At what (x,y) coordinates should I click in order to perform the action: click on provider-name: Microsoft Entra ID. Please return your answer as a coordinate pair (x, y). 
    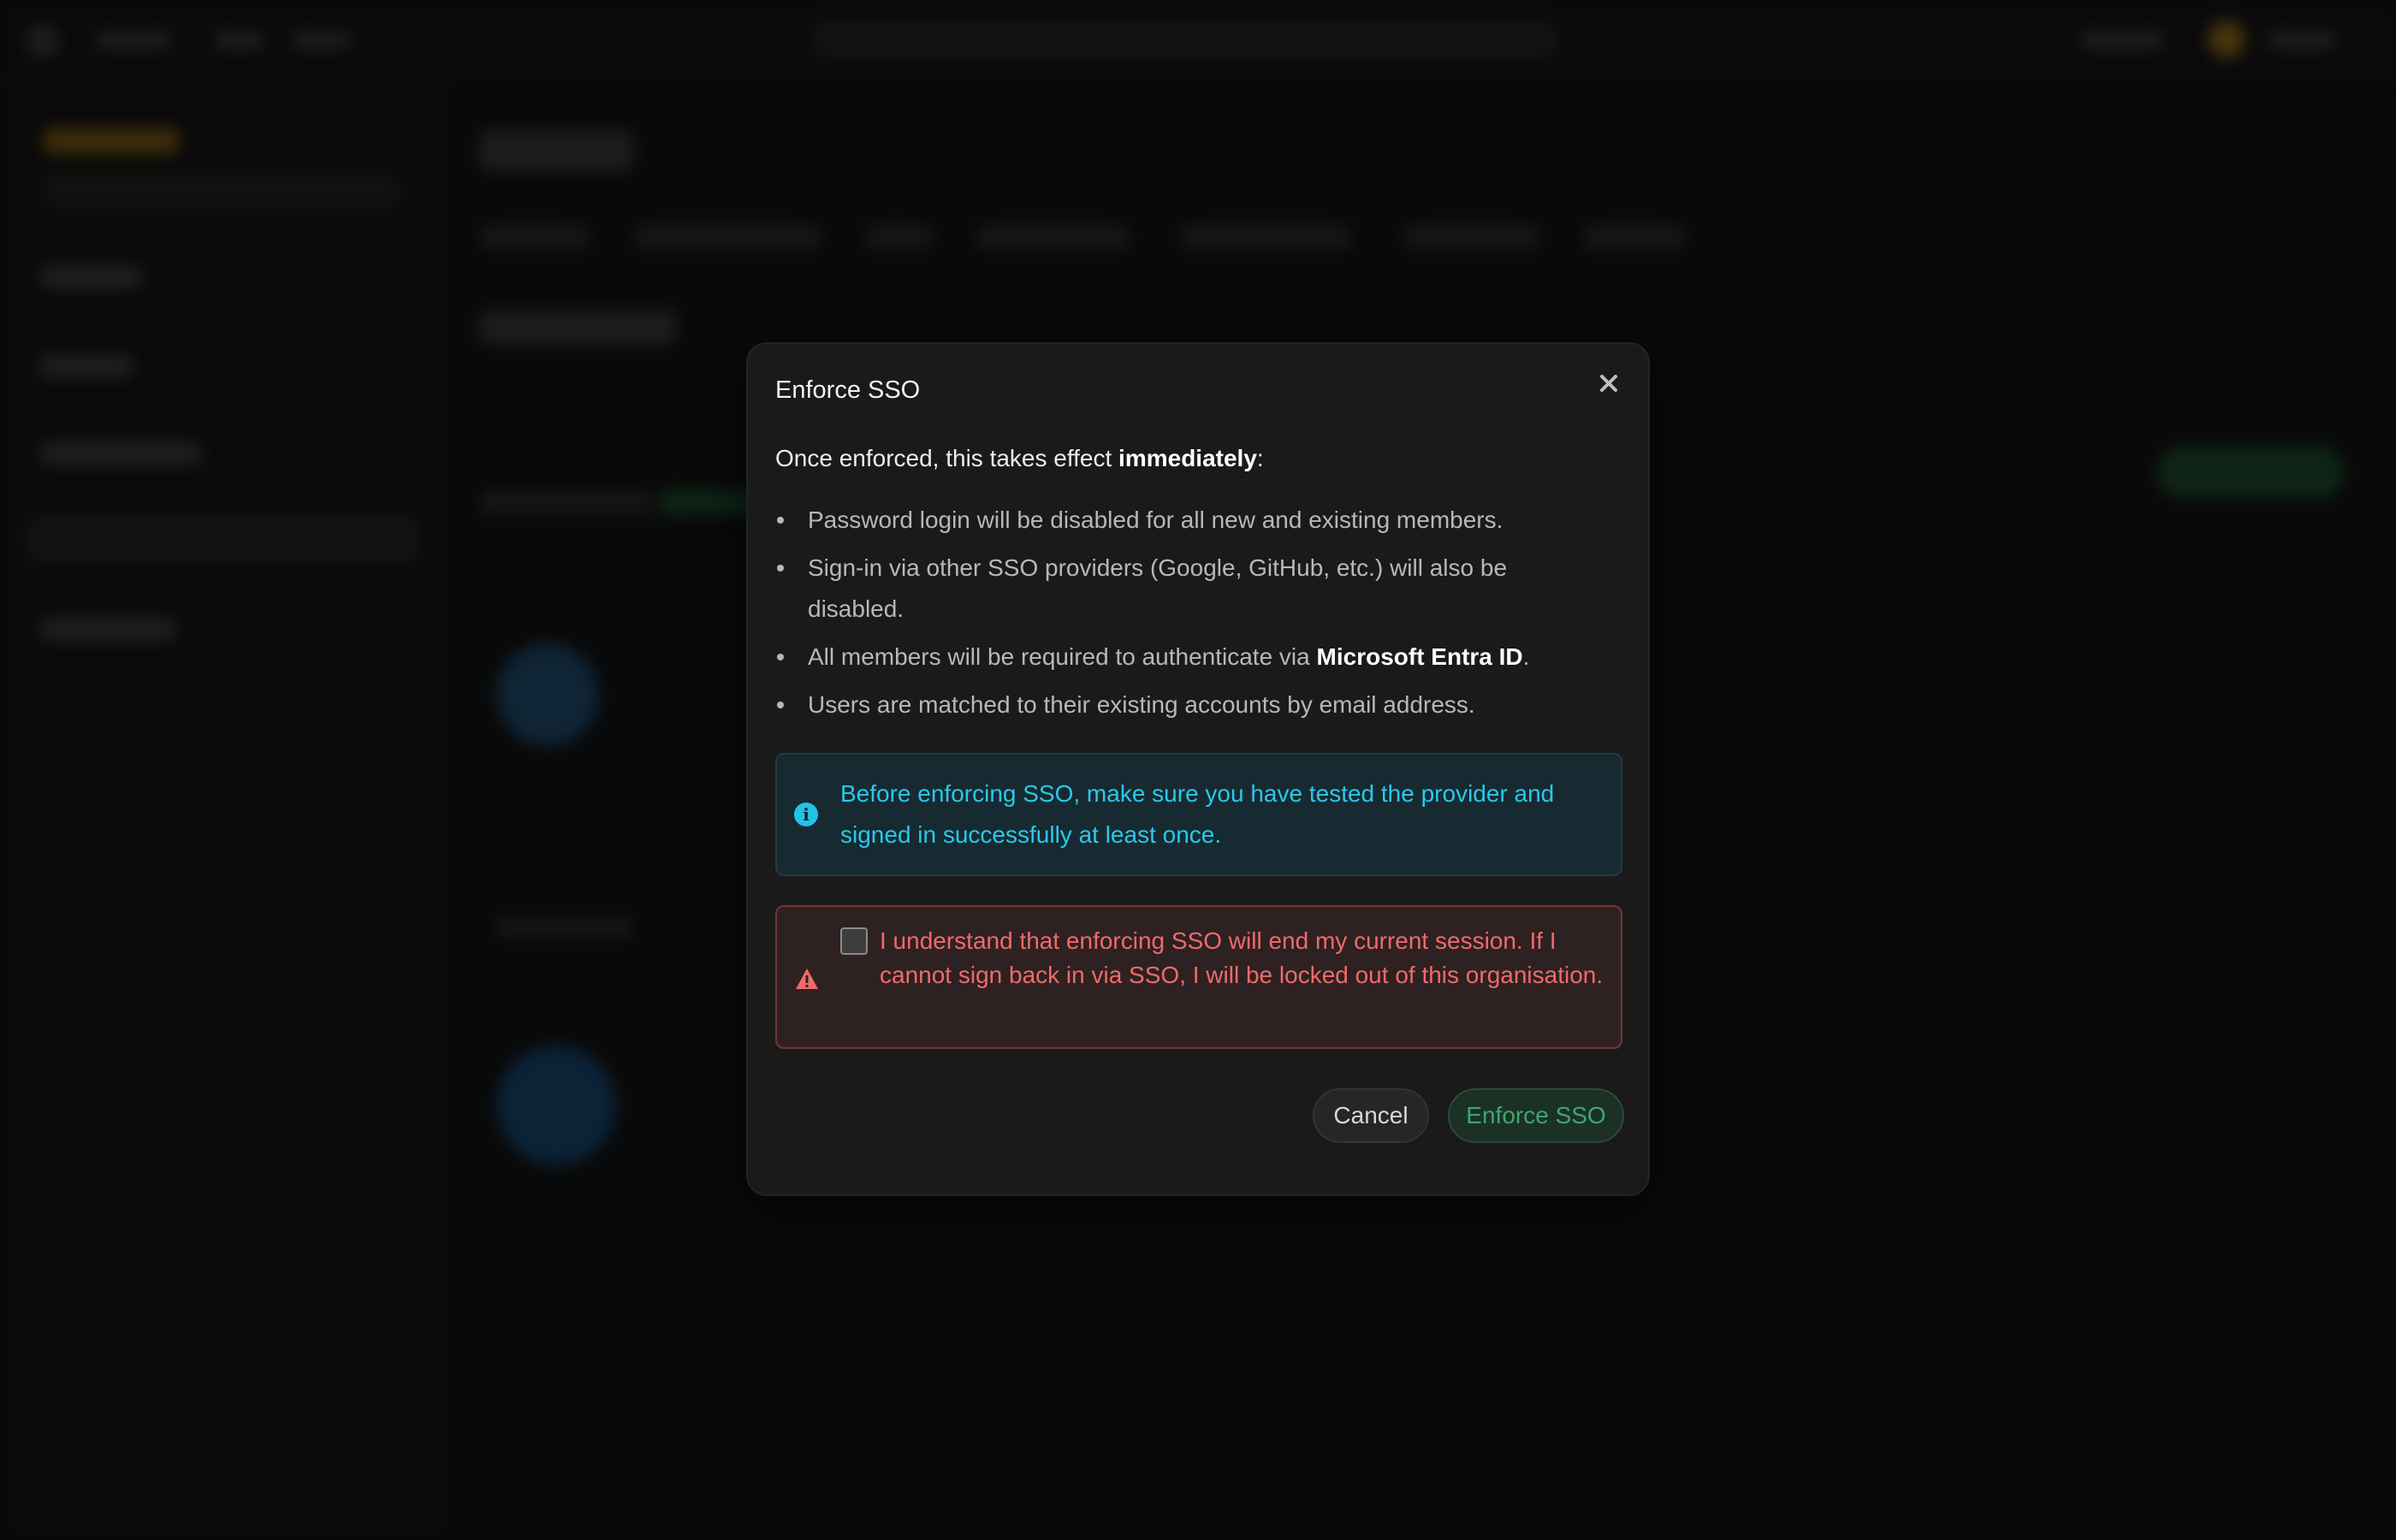
    Looking at the image, I should click on (1419, 656).